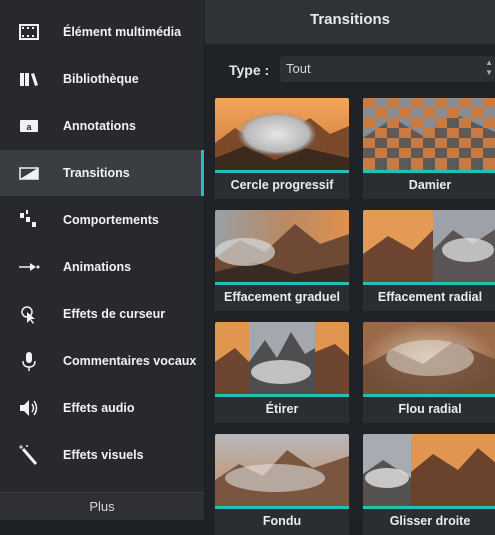 Image resolution: width=495 pixels, height=535 pixels. What do you see at coordinates (387, 69) in the screenshot?
I see `type-select: Tout ▲ ▼` at bounding box center [387, 69].